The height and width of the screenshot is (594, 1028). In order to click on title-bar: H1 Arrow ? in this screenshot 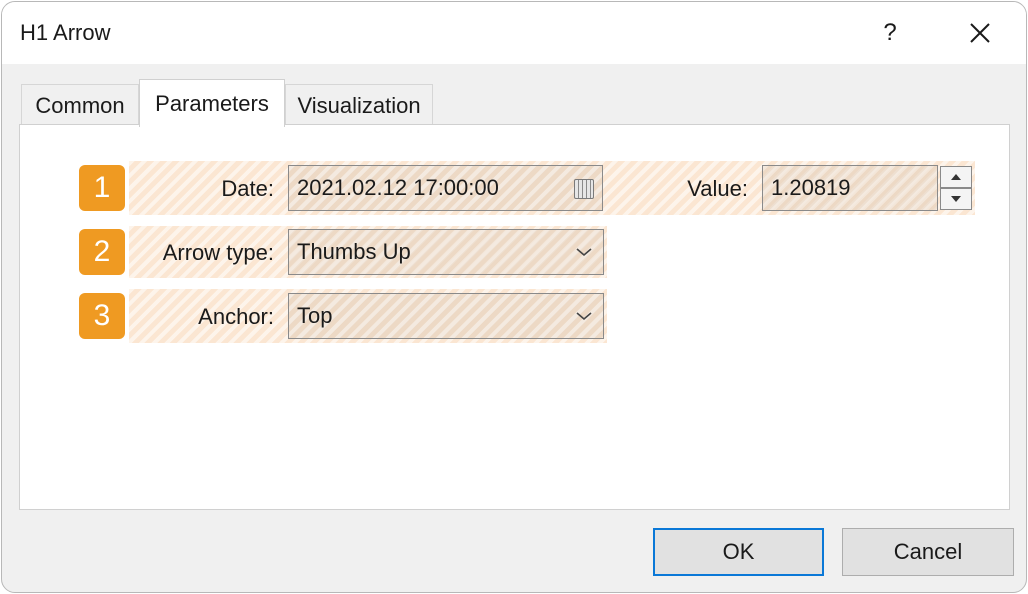, I will do `click(514, 33)`.